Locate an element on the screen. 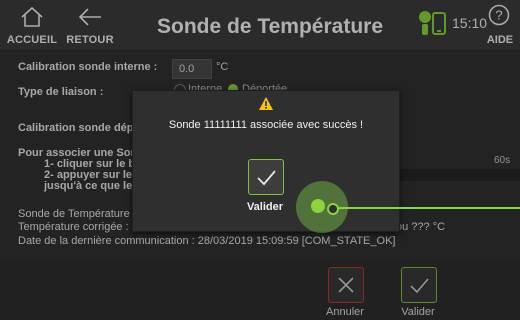 This screenshot has width=520, height=320. checkmark-icon is located at coordinates (266, 178).